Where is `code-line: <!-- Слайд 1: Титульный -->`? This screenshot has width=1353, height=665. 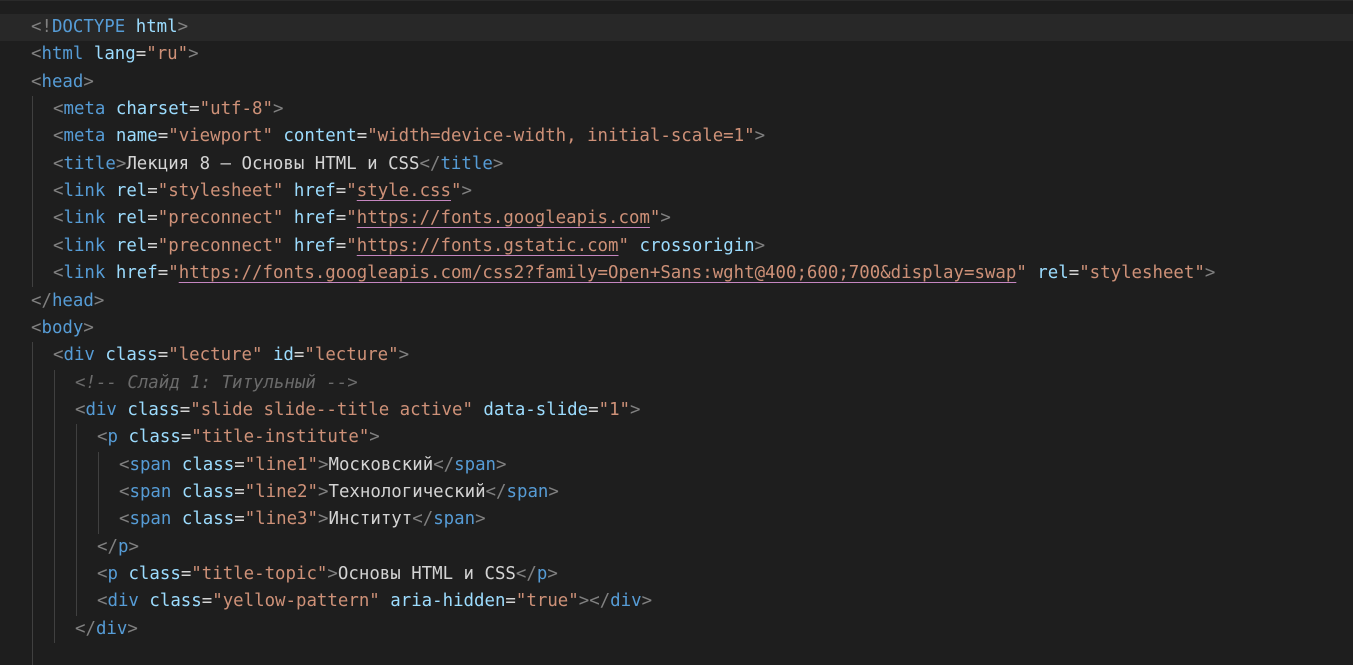 code-line: <!-- Слайд 1: Титульный --> is located at coordinates (676, 383).